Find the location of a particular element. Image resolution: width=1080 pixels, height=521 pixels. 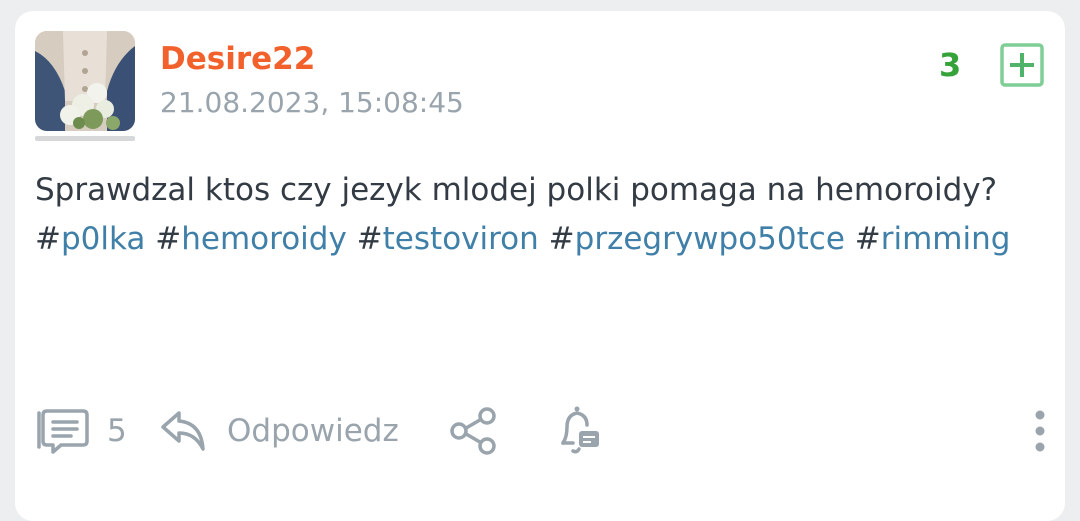

avatar is located at coordinates (85, 81).